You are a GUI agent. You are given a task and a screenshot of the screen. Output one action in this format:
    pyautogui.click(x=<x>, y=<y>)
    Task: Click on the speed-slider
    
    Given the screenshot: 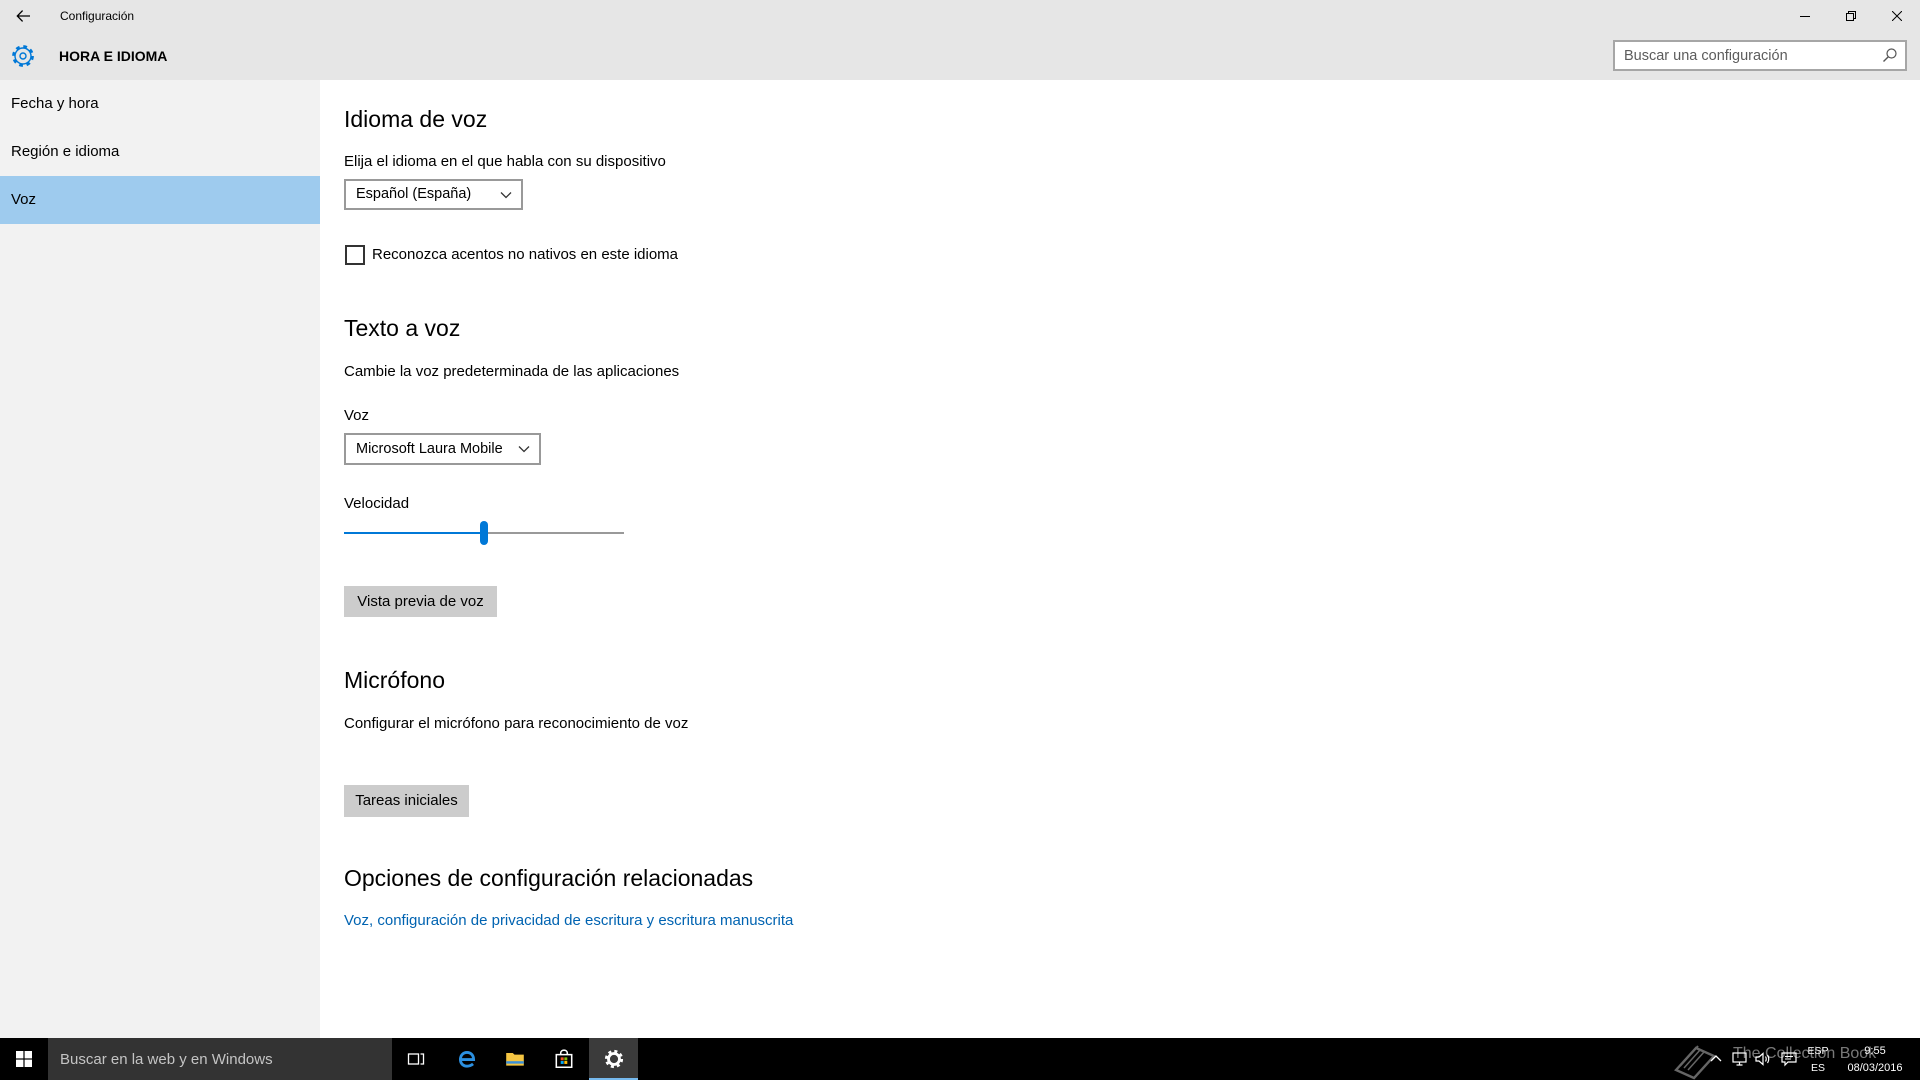 What is the action you would take?
    pyautogui.click(x=484, y=533)
    